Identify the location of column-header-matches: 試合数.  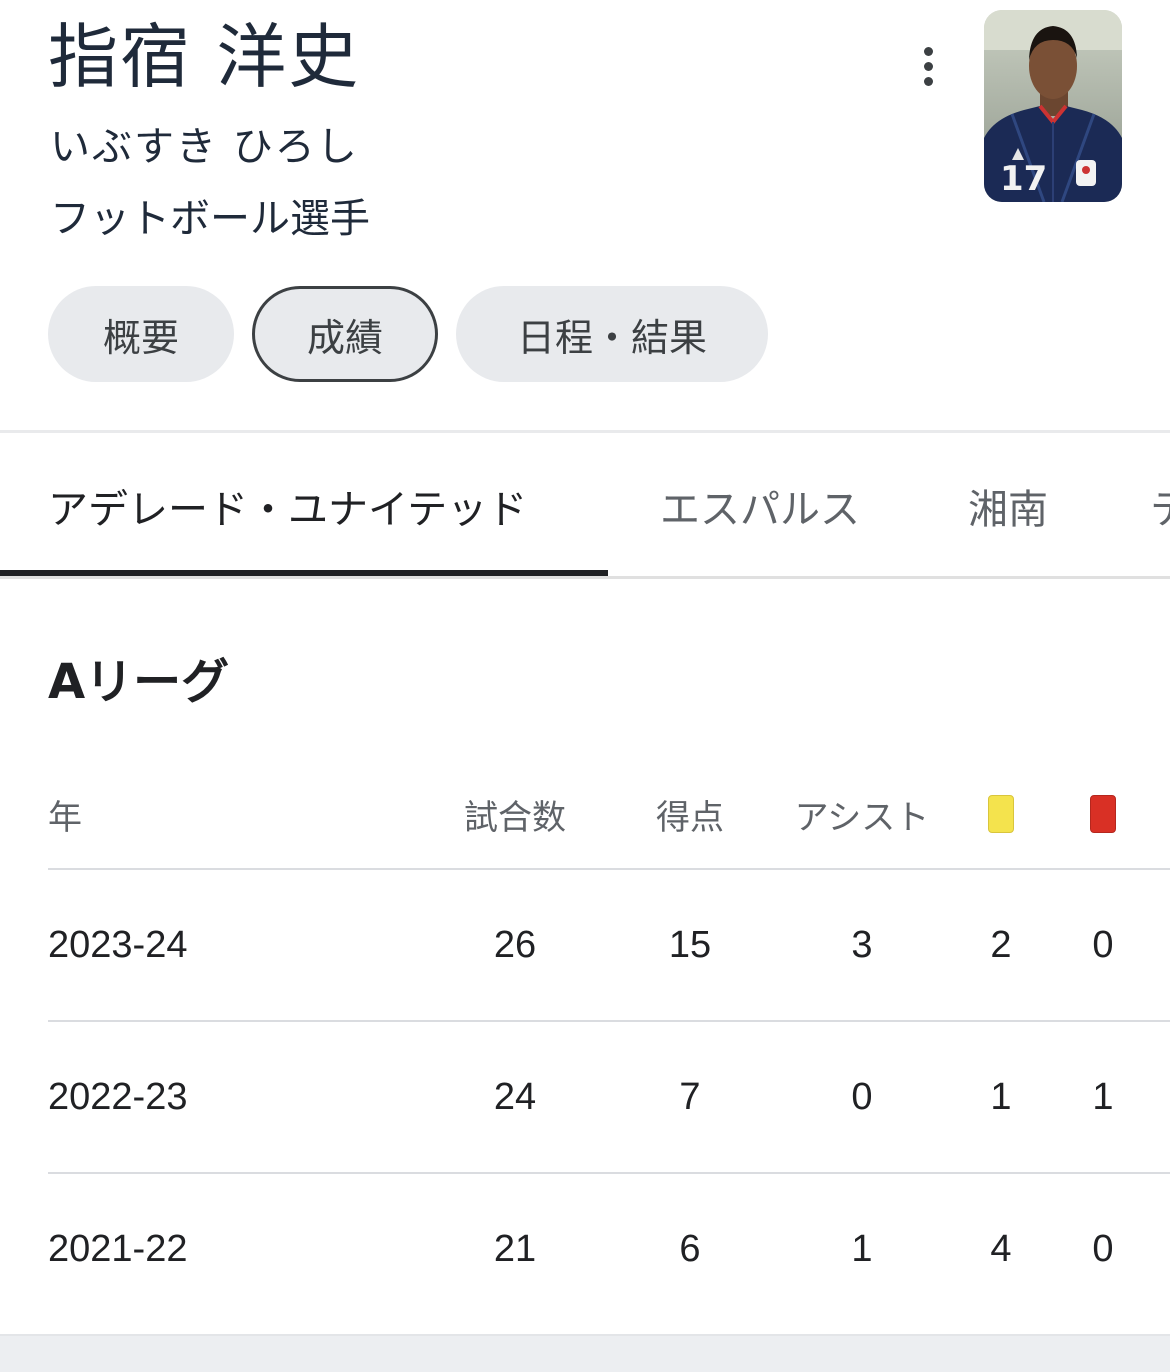
(515, 817).